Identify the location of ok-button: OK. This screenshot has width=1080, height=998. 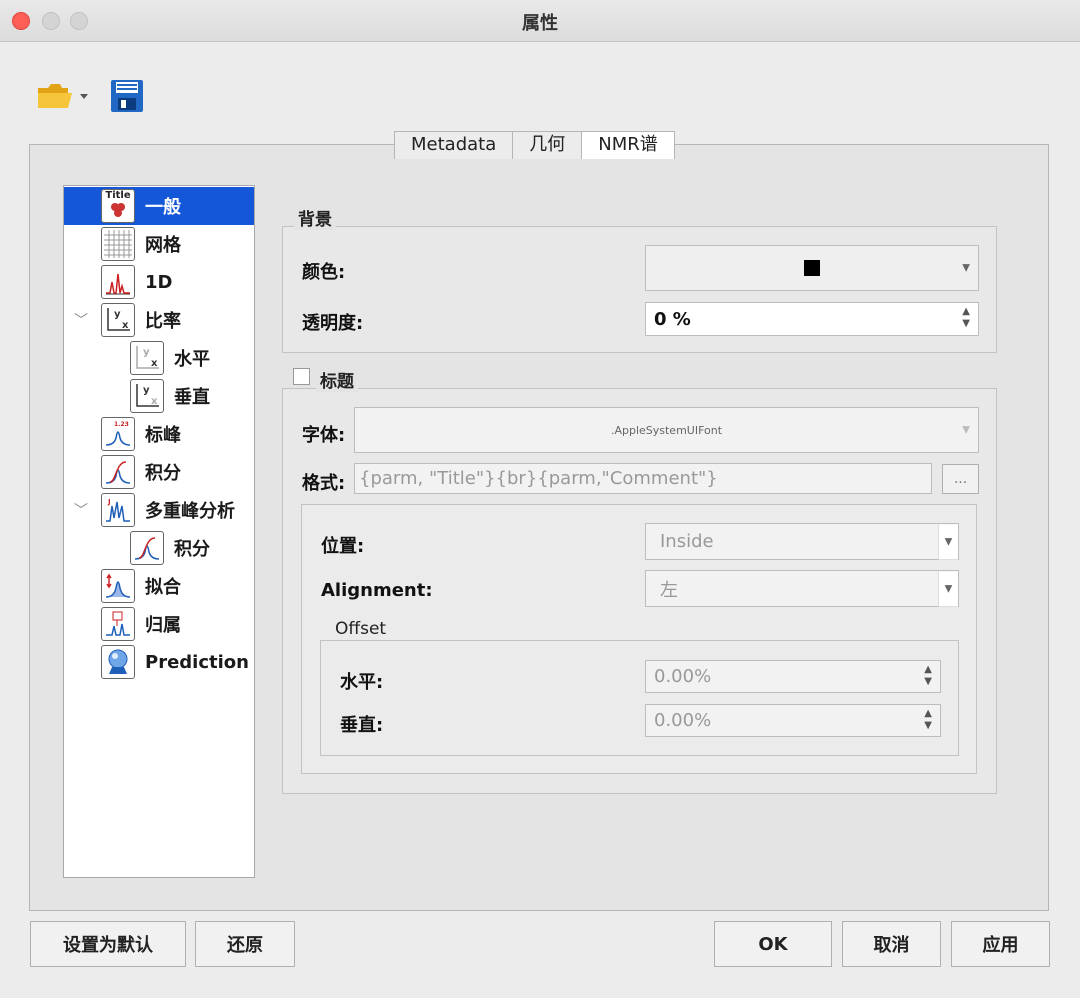
(773, 944).